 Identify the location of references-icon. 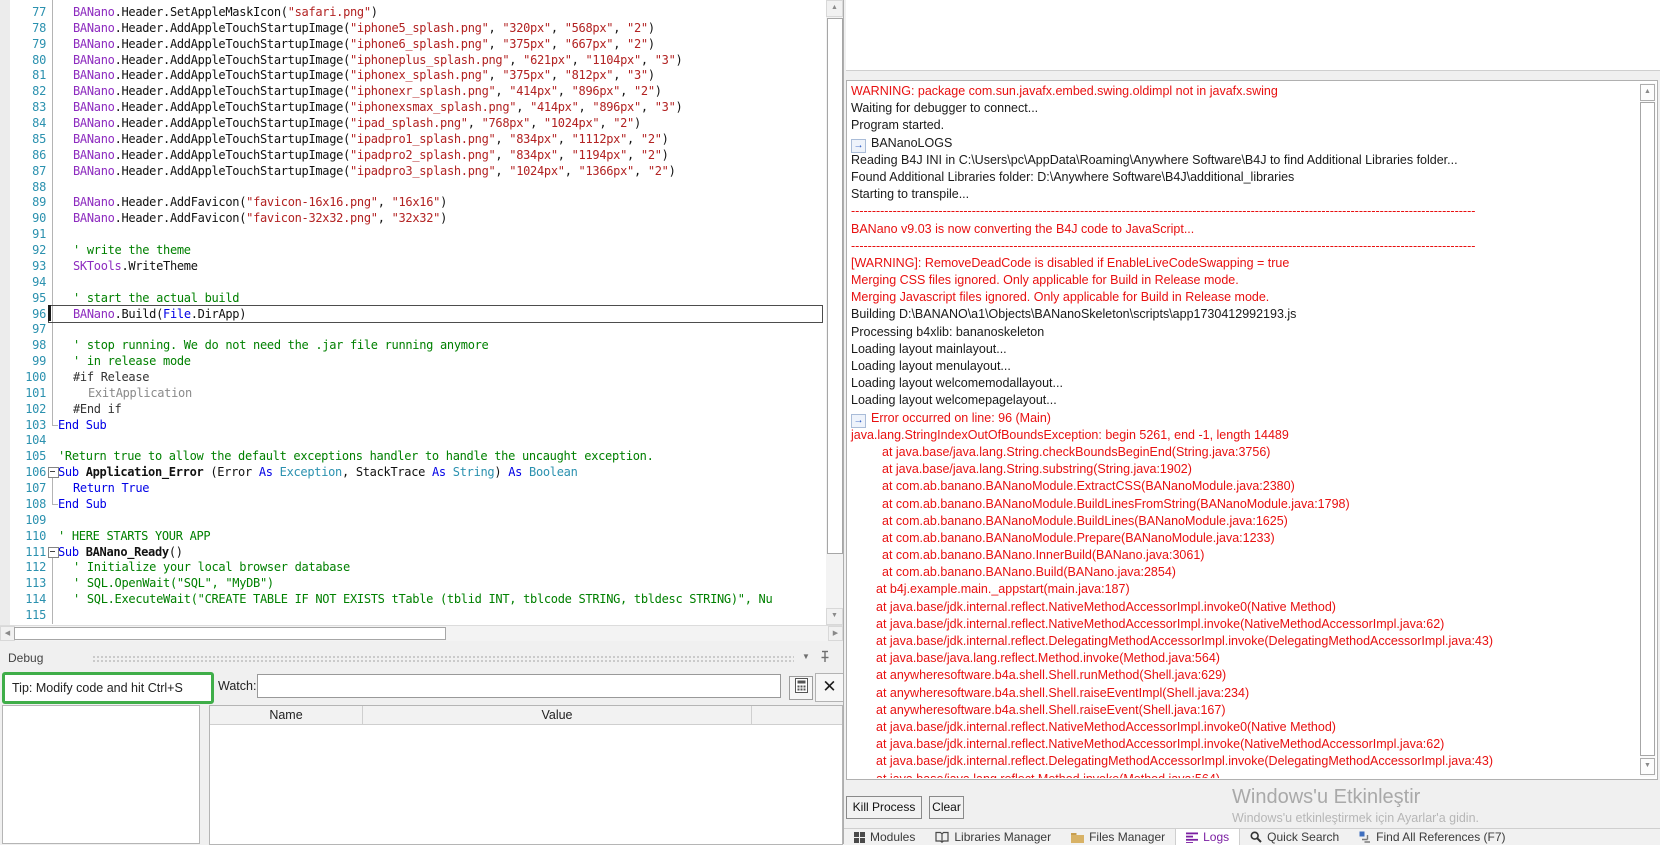
(1365, 837).